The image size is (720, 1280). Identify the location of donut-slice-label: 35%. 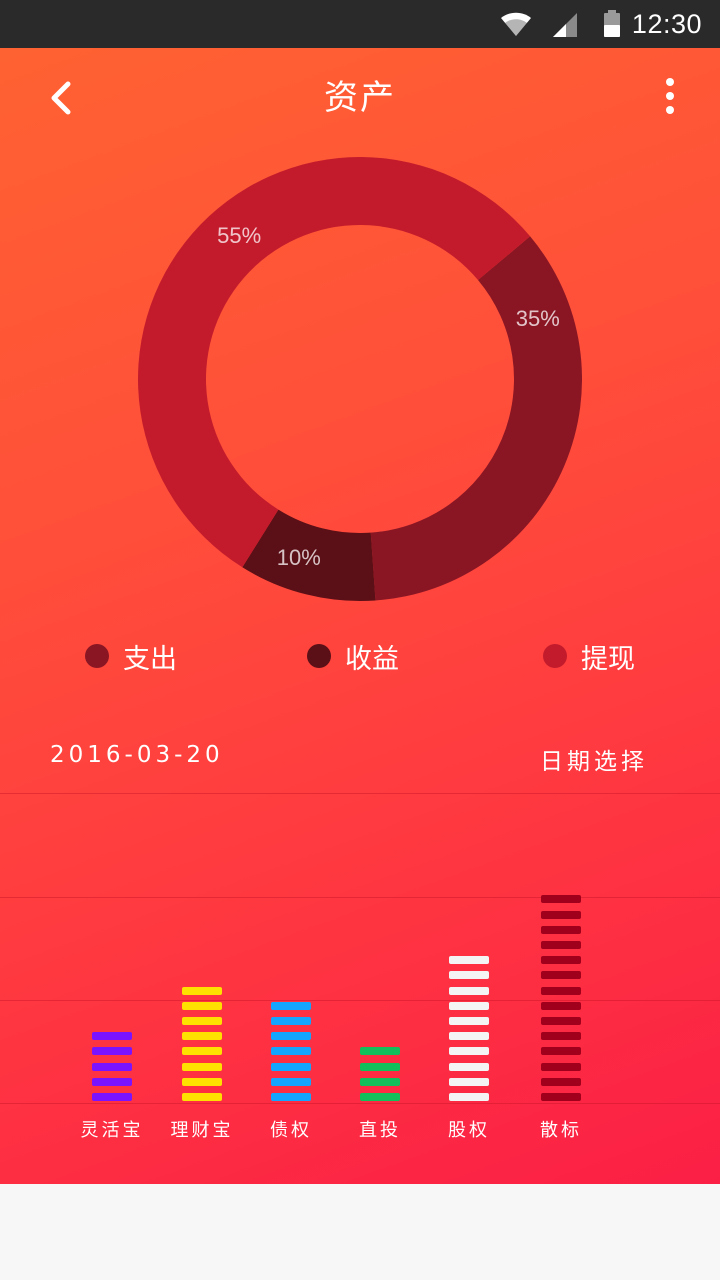
(538, 318).